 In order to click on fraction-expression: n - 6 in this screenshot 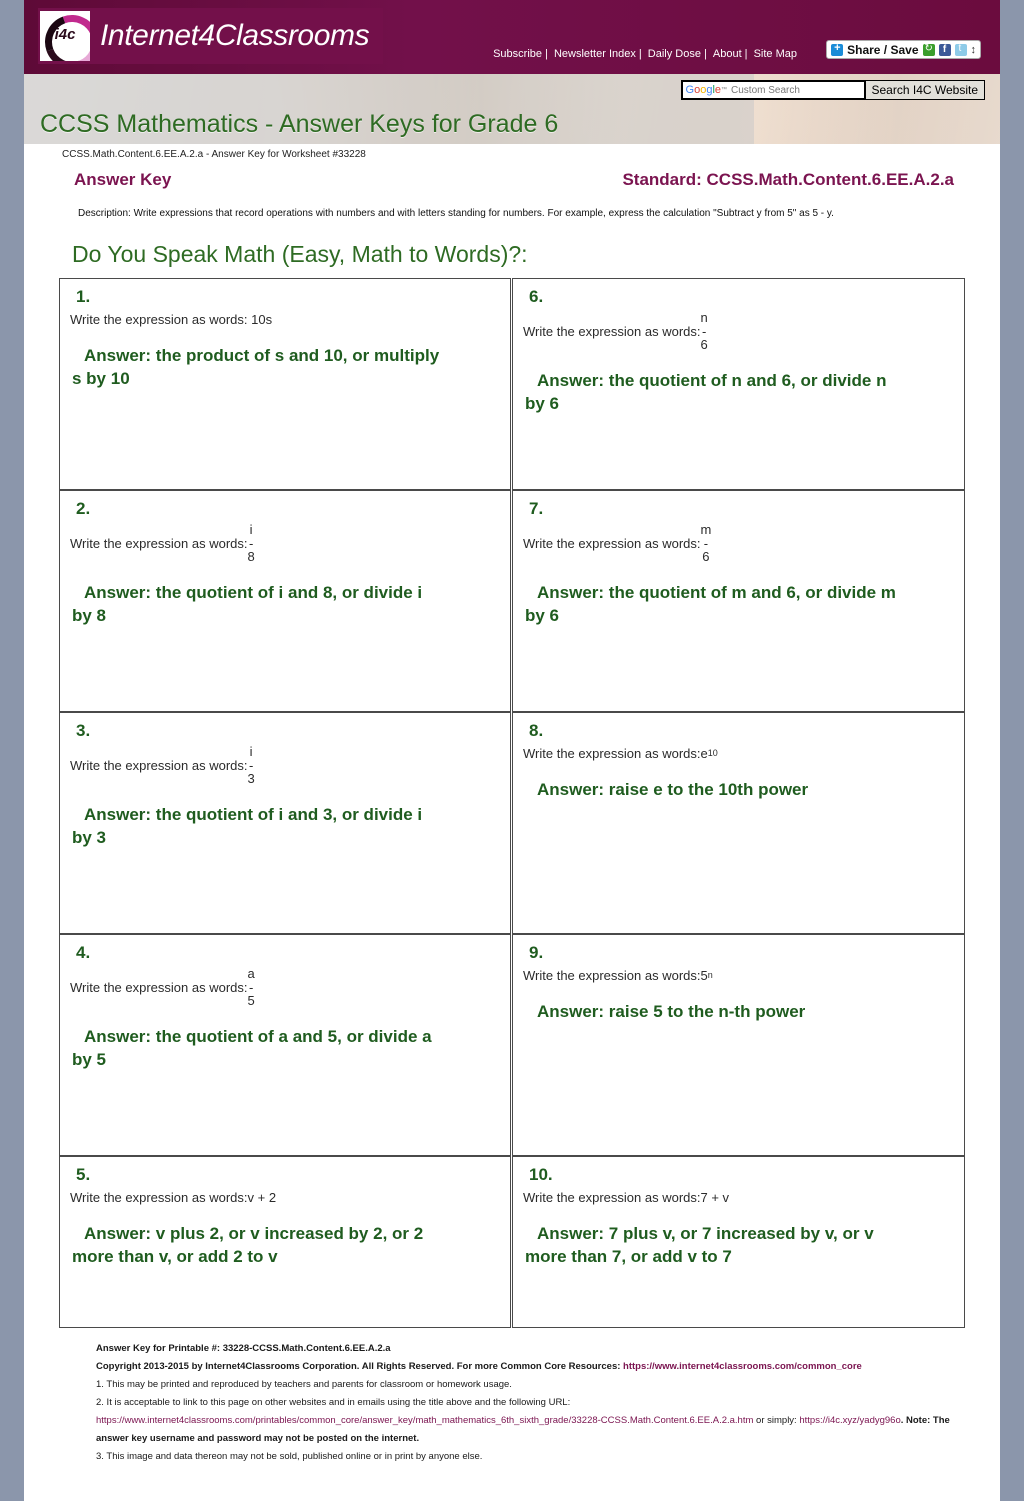, I will do `click(704, 331)`.